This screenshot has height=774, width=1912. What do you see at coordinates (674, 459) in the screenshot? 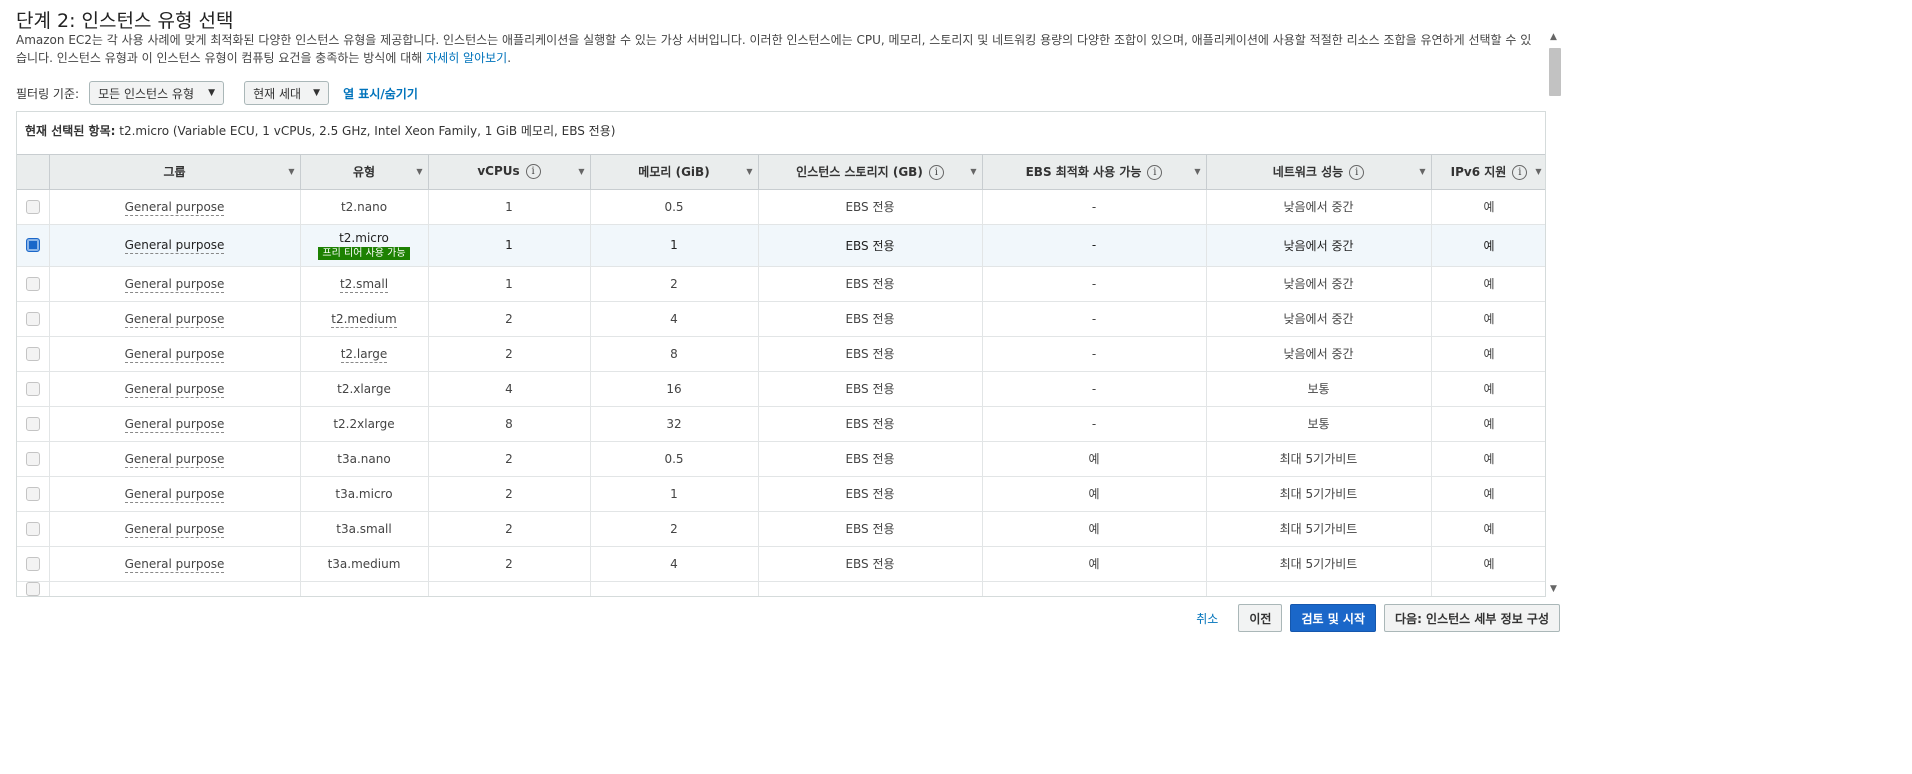
I see `cell-memory: 0.5` at bounding box center [674, 459].